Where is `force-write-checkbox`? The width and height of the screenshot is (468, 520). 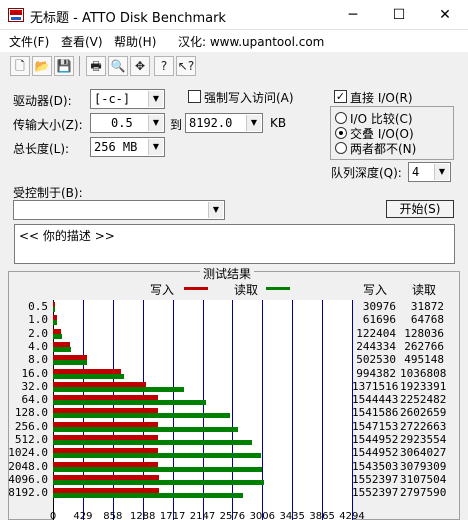 force-write-checkbox is located at coordinates (194, 96).